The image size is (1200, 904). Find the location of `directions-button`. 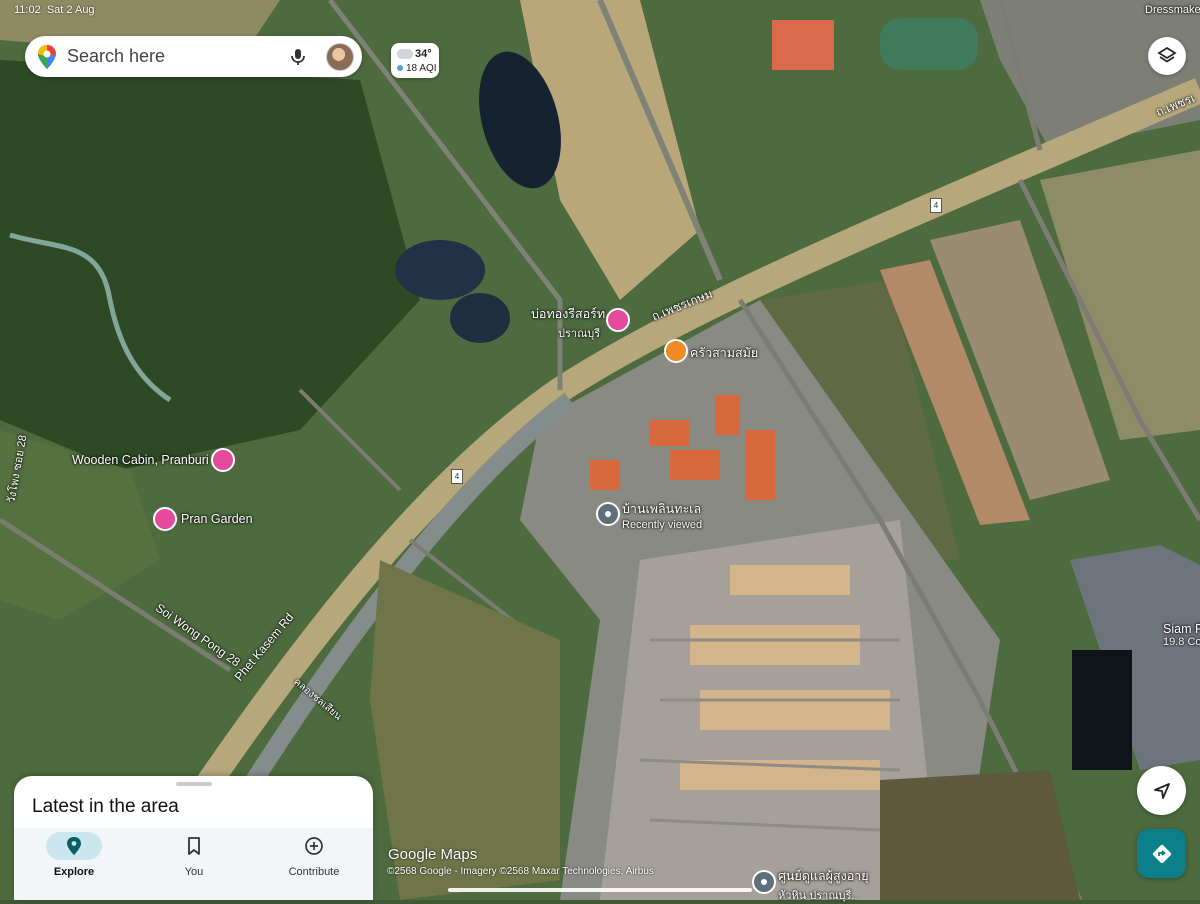

directions-button is located at coordinates (1161, 853).